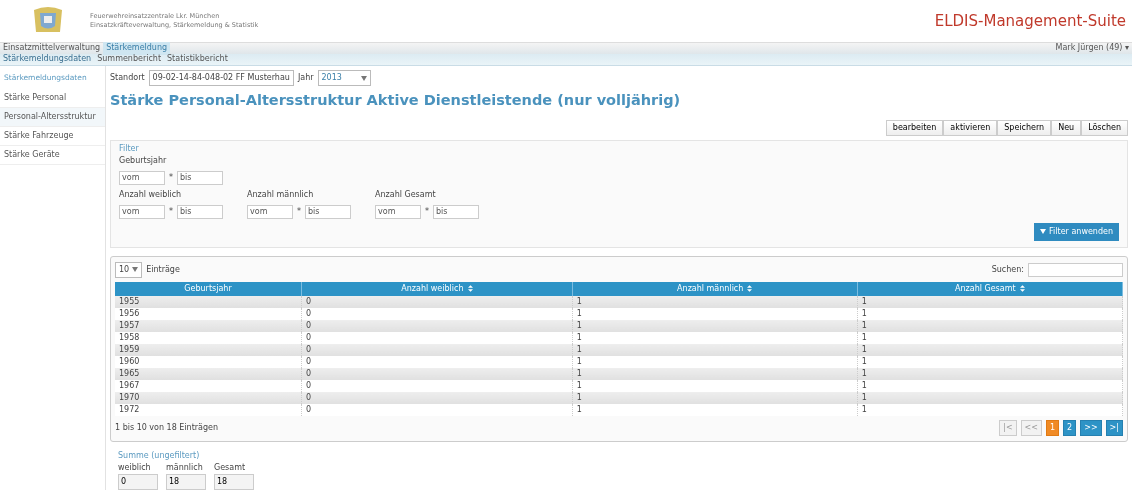 Image resolution: width=1132 pixels, height=491 pixels. What do you see at coordinates (185, 467) in the screenshot?
I see `sum-label: männlich` at bounding box center [185, 467].